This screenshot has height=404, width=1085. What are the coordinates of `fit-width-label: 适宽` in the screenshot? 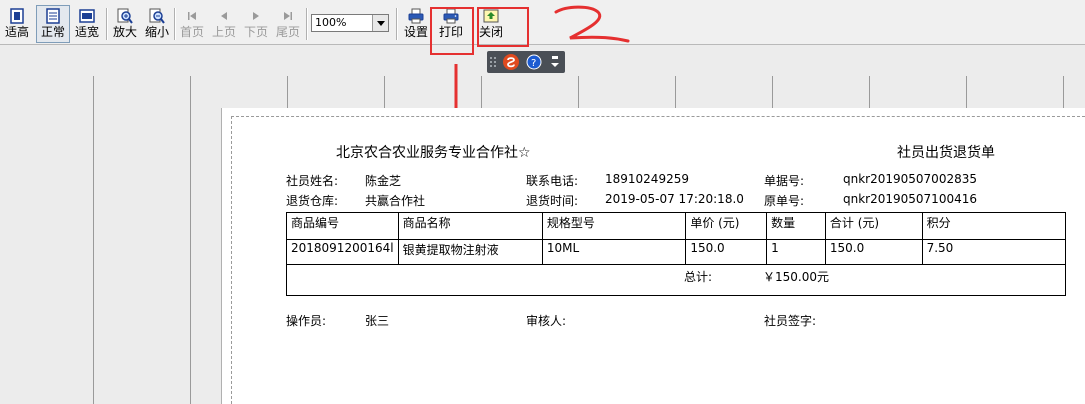 It's located at (86, 32).